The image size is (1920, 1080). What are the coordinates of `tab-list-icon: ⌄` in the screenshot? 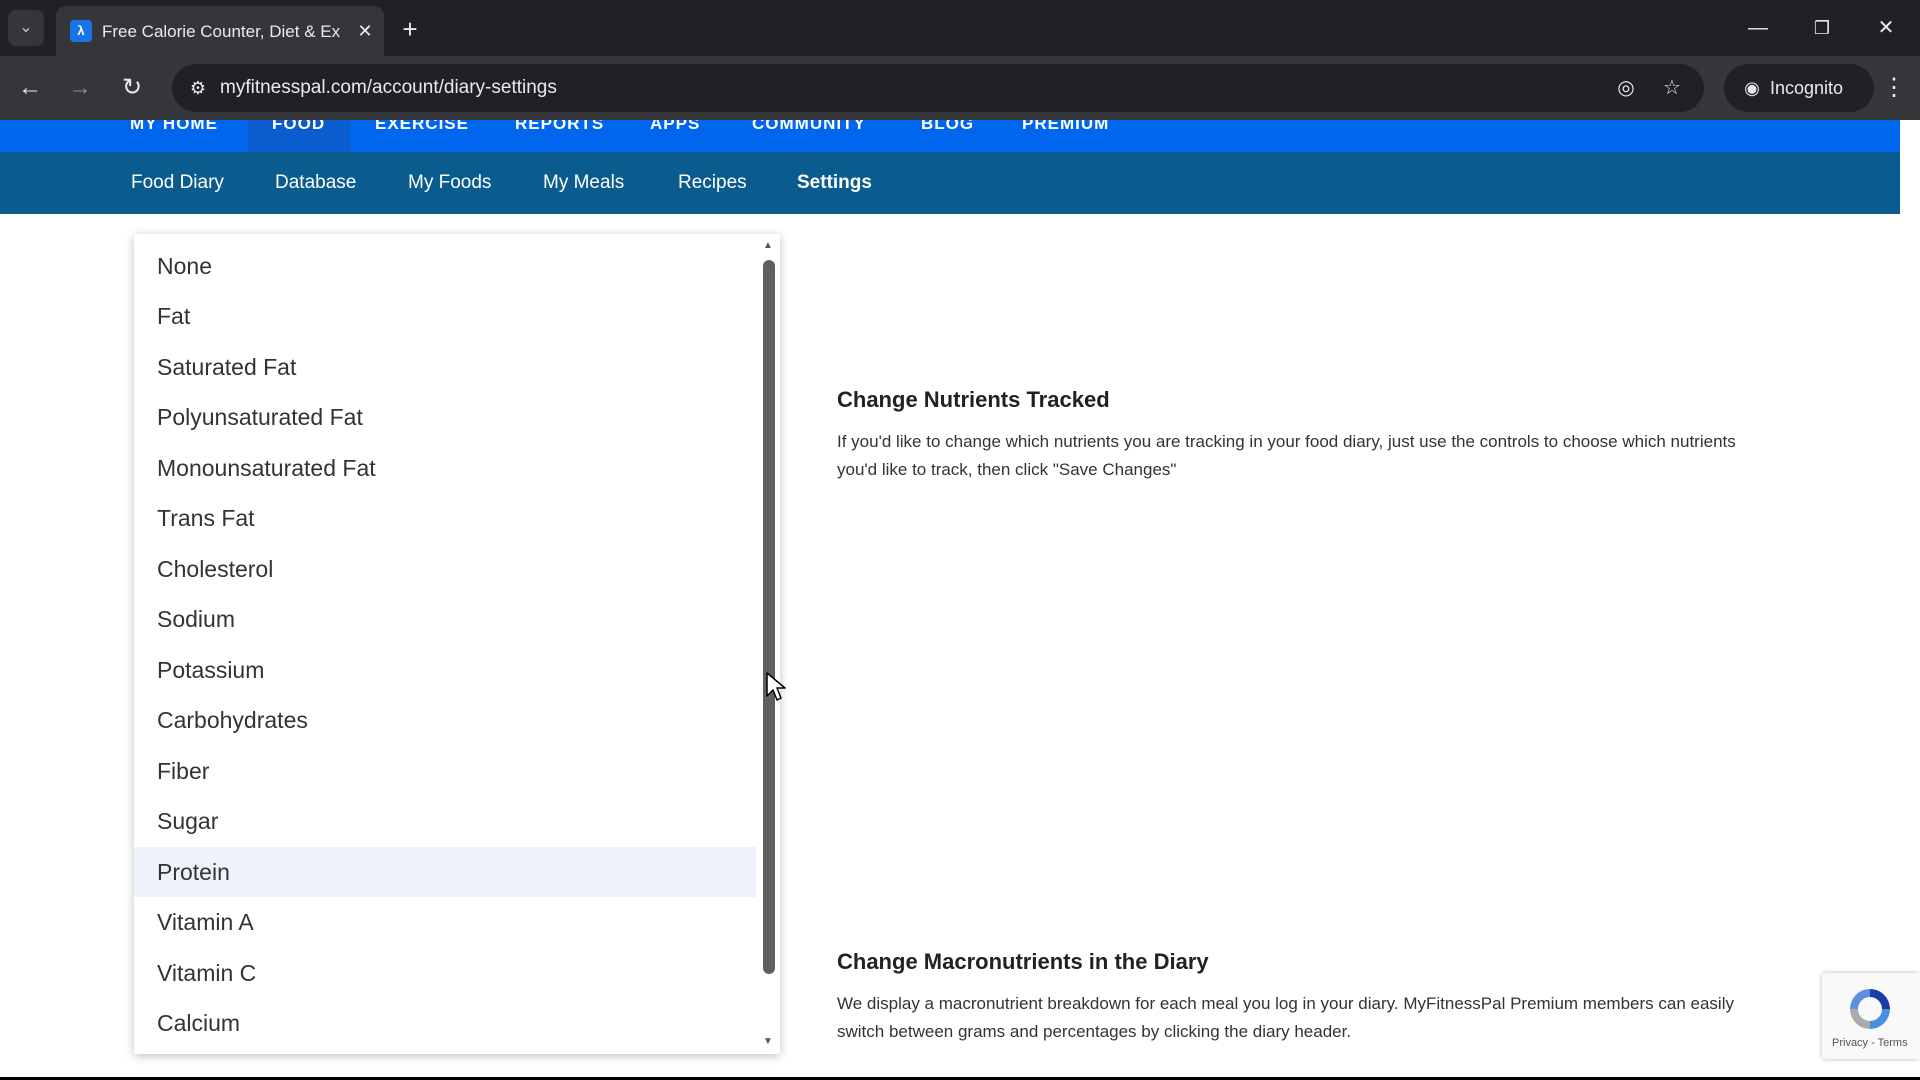 It's located at (26, 28).